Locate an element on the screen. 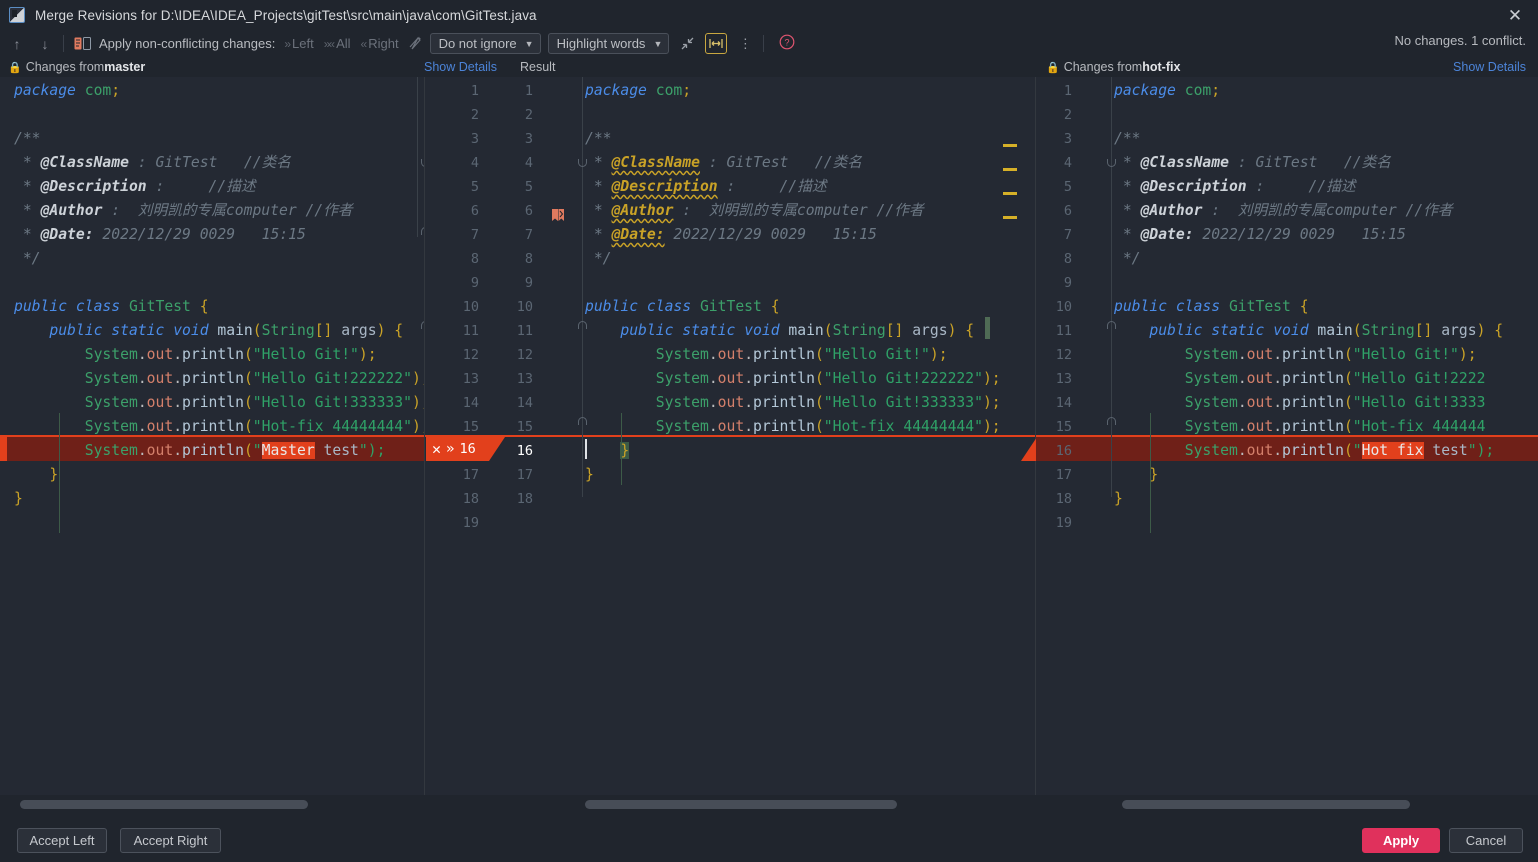 The width and height of the screenshot is (1538, 862). result-line-number: 10 is located at coordinates (524, 307).